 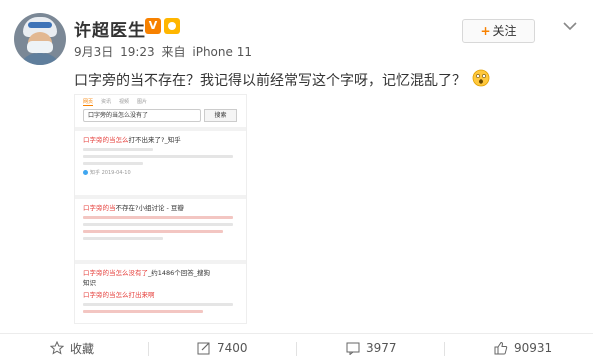 What do you see at coordinates (147, 273) in the screenshot?
I see `image-result-title: 口字旁的当怎么没有了_约1486个回答_搜狗` at bounding box center [147, 273].